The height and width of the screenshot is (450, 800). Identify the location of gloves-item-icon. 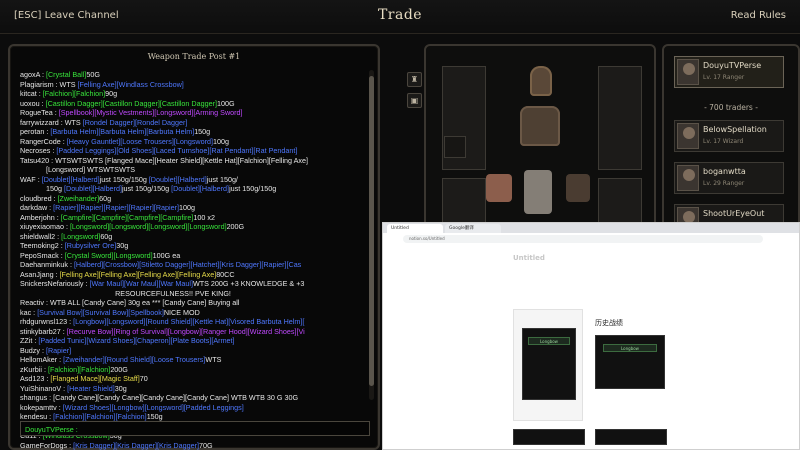
(499, 188).